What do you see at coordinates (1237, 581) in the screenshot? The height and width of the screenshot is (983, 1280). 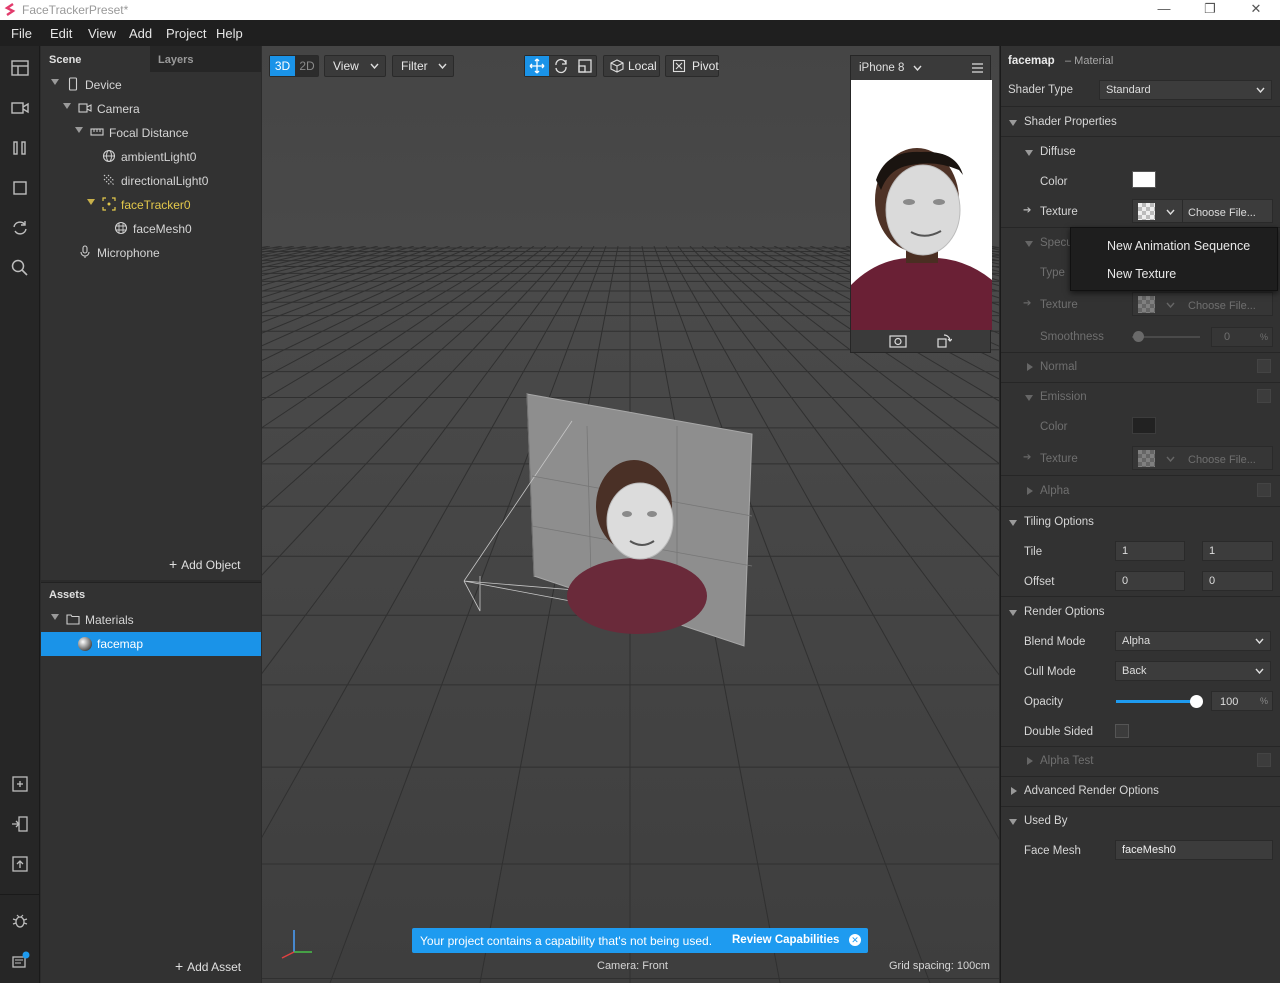 I see `offset-y-input: 0` at bounding box center [1237, 581].